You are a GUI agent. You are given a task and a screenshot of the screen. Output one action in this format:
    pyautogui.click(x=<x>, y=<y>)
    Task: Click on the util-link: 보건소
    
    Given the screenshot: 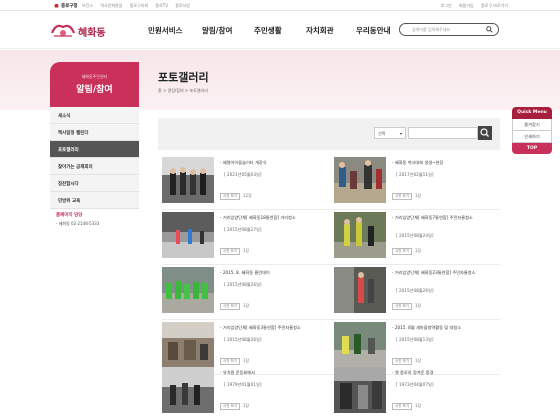 What is the action you would take?
    pyautogui.click(x=87, y=5)
    